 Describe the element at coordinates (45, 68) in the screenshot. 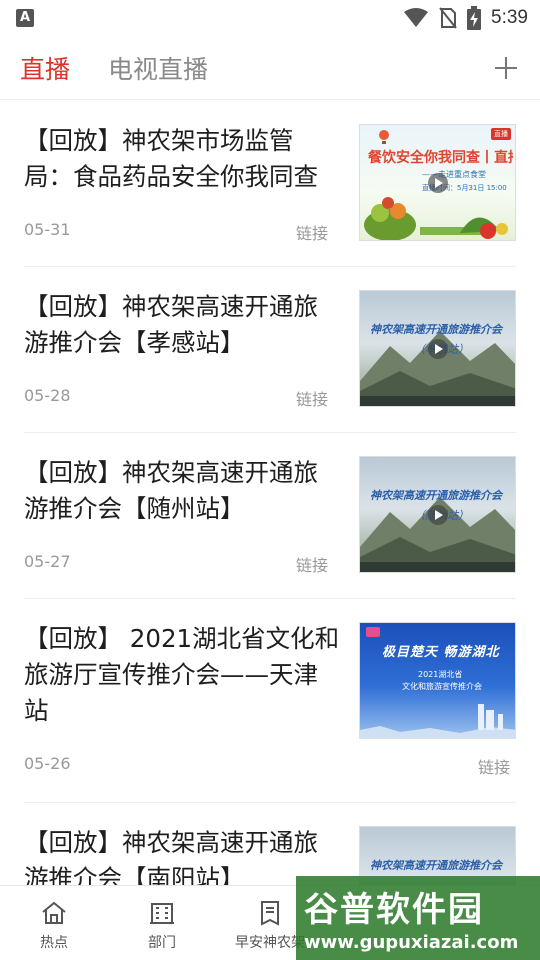

I see `tab-live: 直播` at that location.